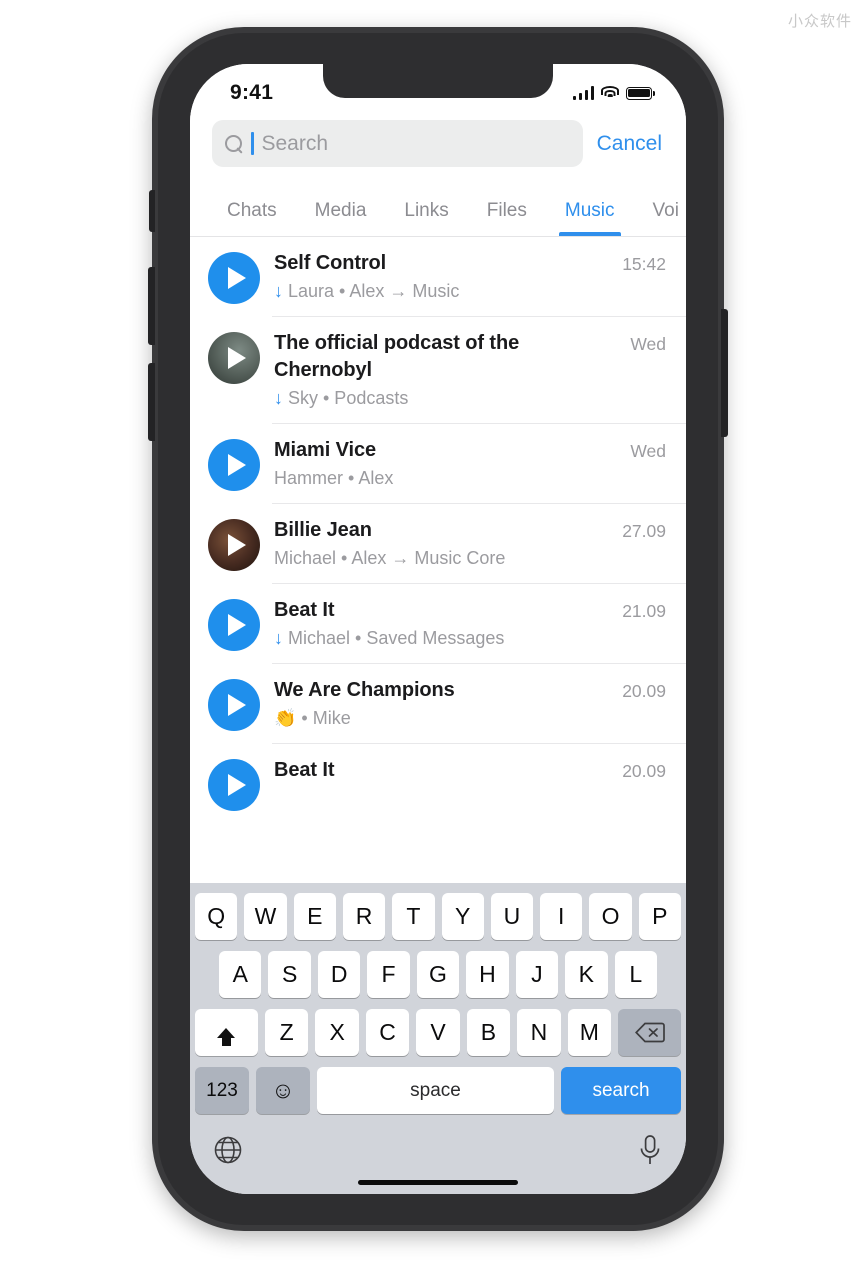  Describe the element at coordinates (444, 718) in the screenshot. I see `track-subtitle-line: 👏 • Mike` at that location.